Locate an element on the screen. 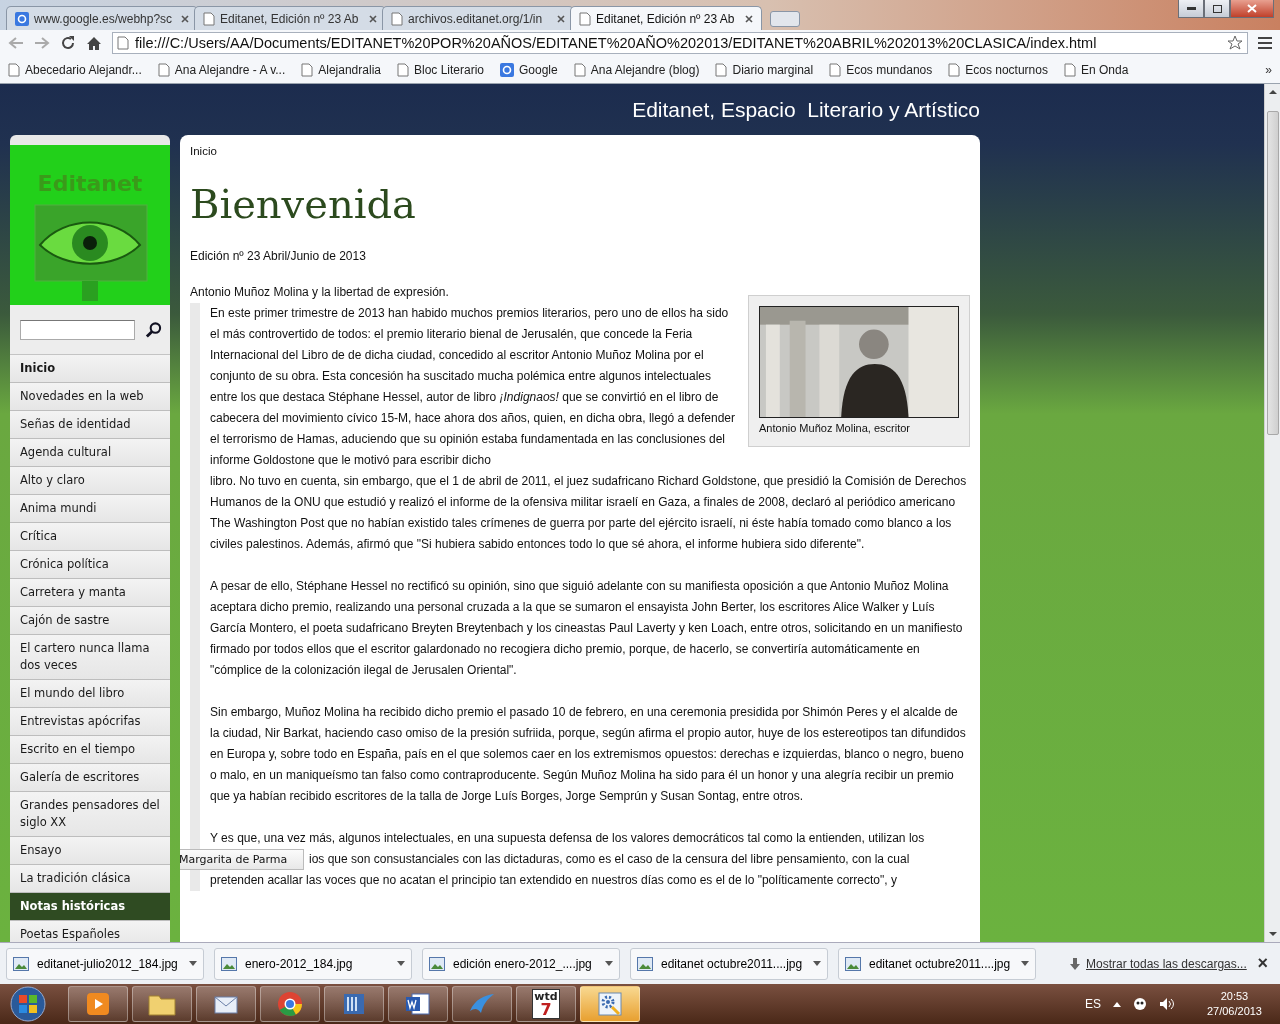 The width and height of the screenshot is (1280, 1024). nav-item: Poetas Españoles is located at coordinates (90, 931).